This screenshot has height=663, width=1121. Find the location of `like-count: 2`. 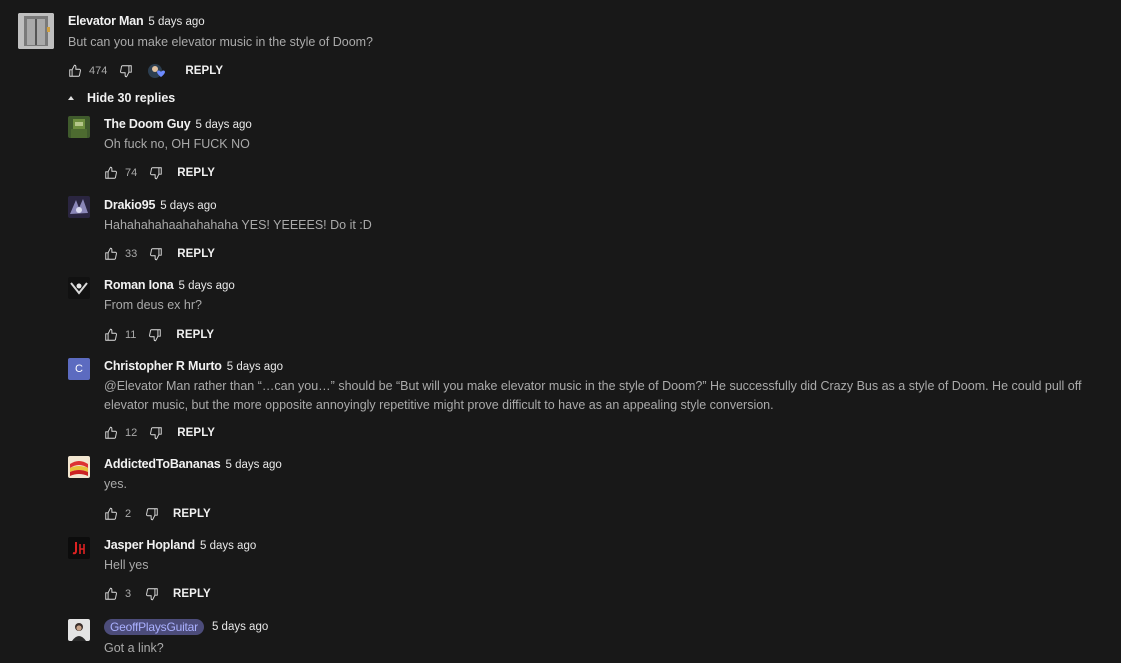

like-count: 2 is located at coordinates (128, 514).